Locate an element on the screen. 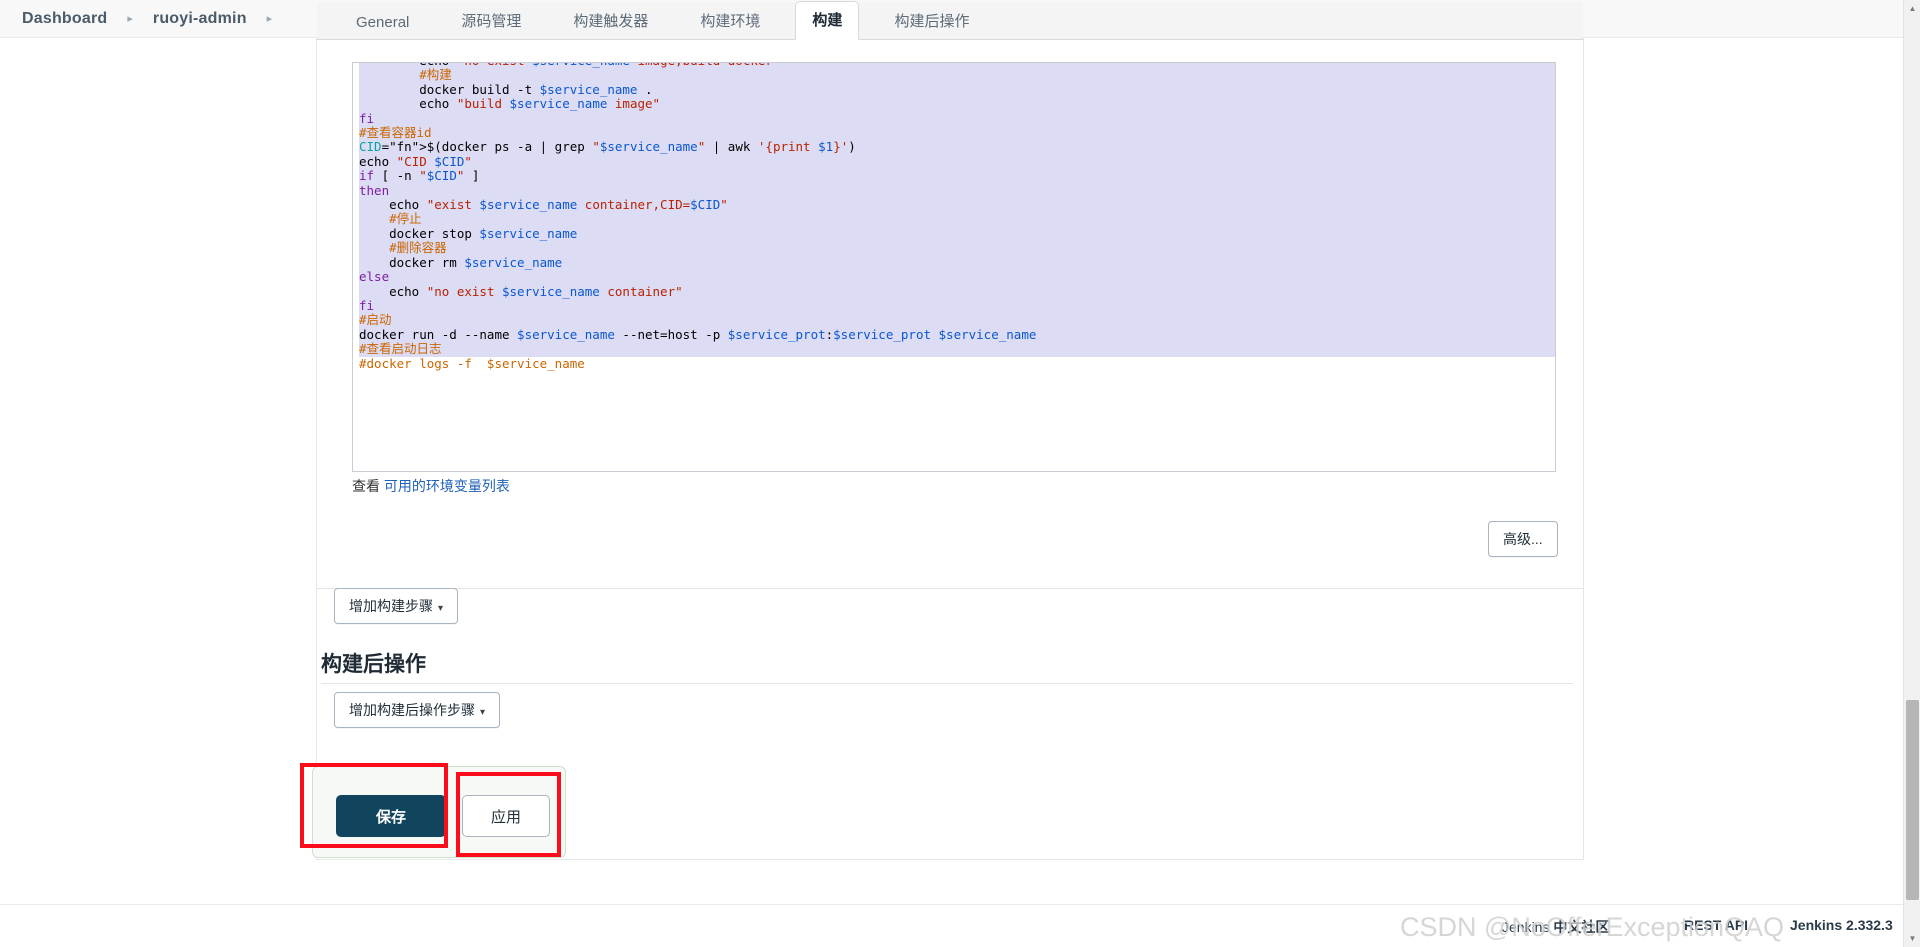  code-line: docker stop $service_name is located at coordinates (957, 234).